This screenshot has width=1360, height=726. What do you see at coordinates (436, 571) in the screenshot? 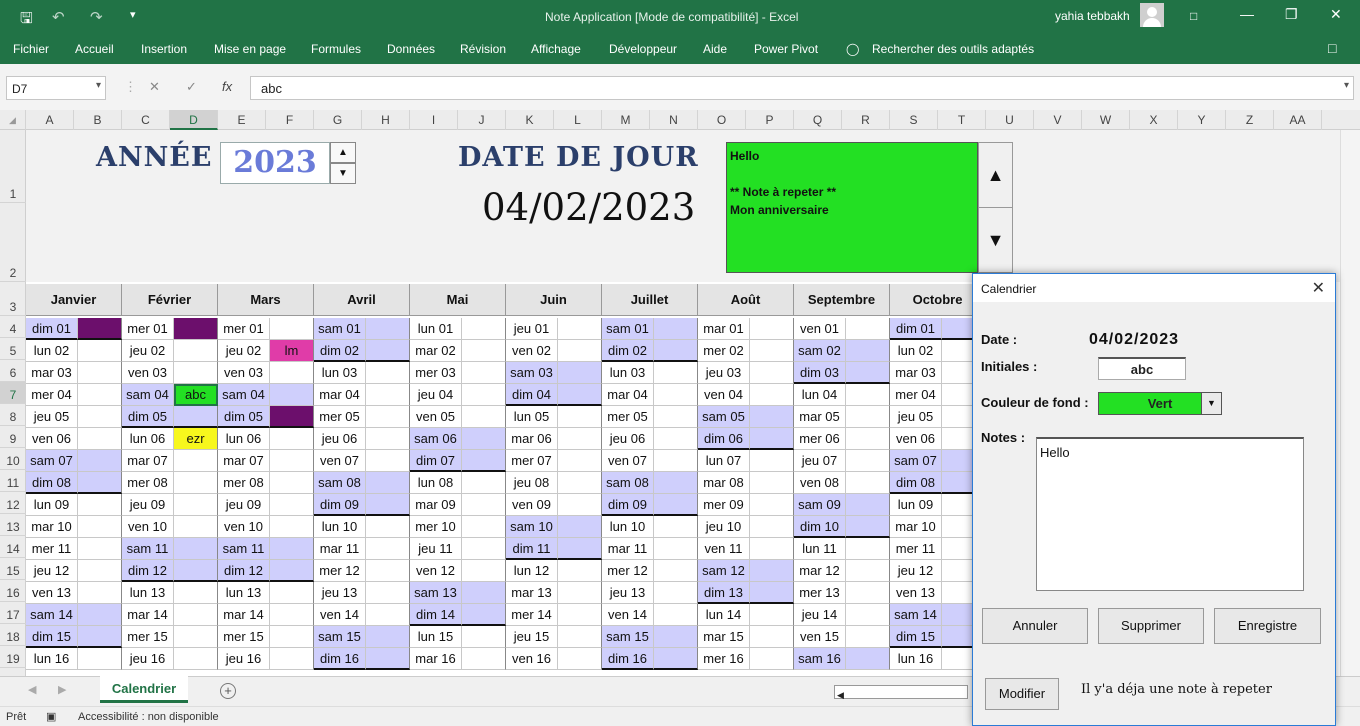
I see `day-cell: ven 12` at bounding box center [436, 571].